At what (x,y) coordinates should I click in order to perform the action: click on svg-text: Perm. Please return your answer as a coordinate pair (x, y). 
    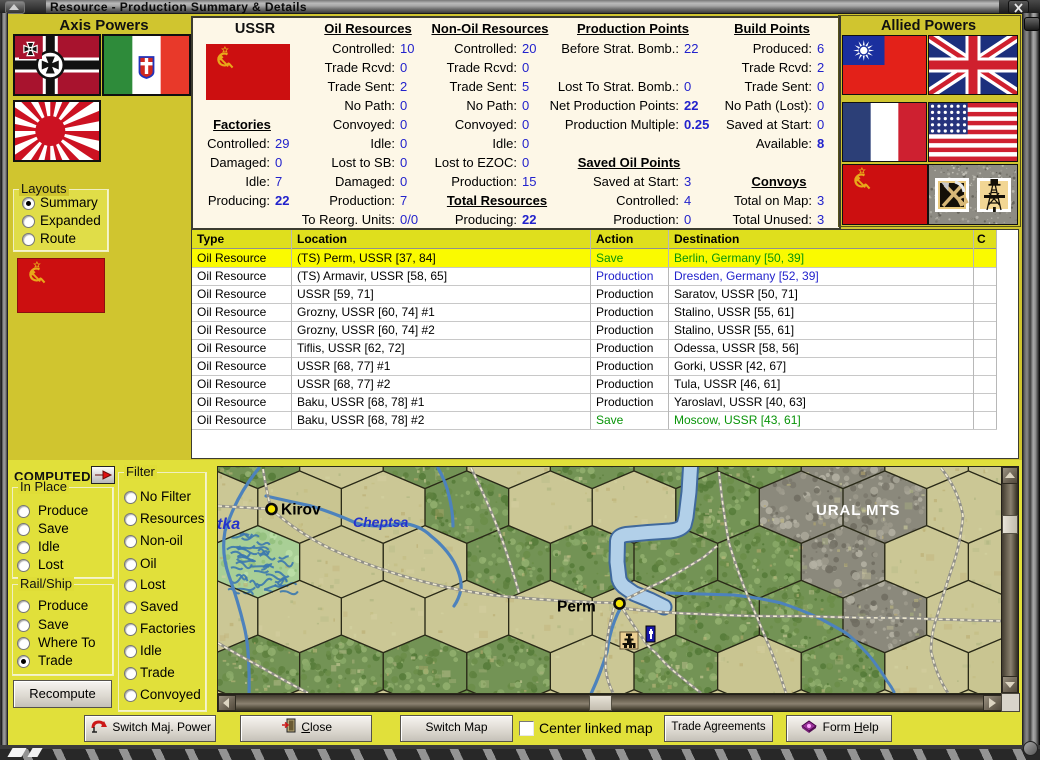
    Looking at the image, I should click on (576, 607).